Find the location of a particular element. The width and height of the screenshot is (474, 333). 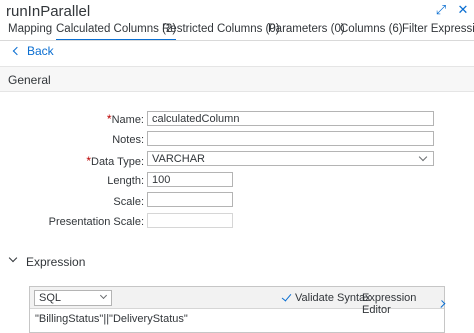

length-input: 100 is located at coordinates (190, 179).